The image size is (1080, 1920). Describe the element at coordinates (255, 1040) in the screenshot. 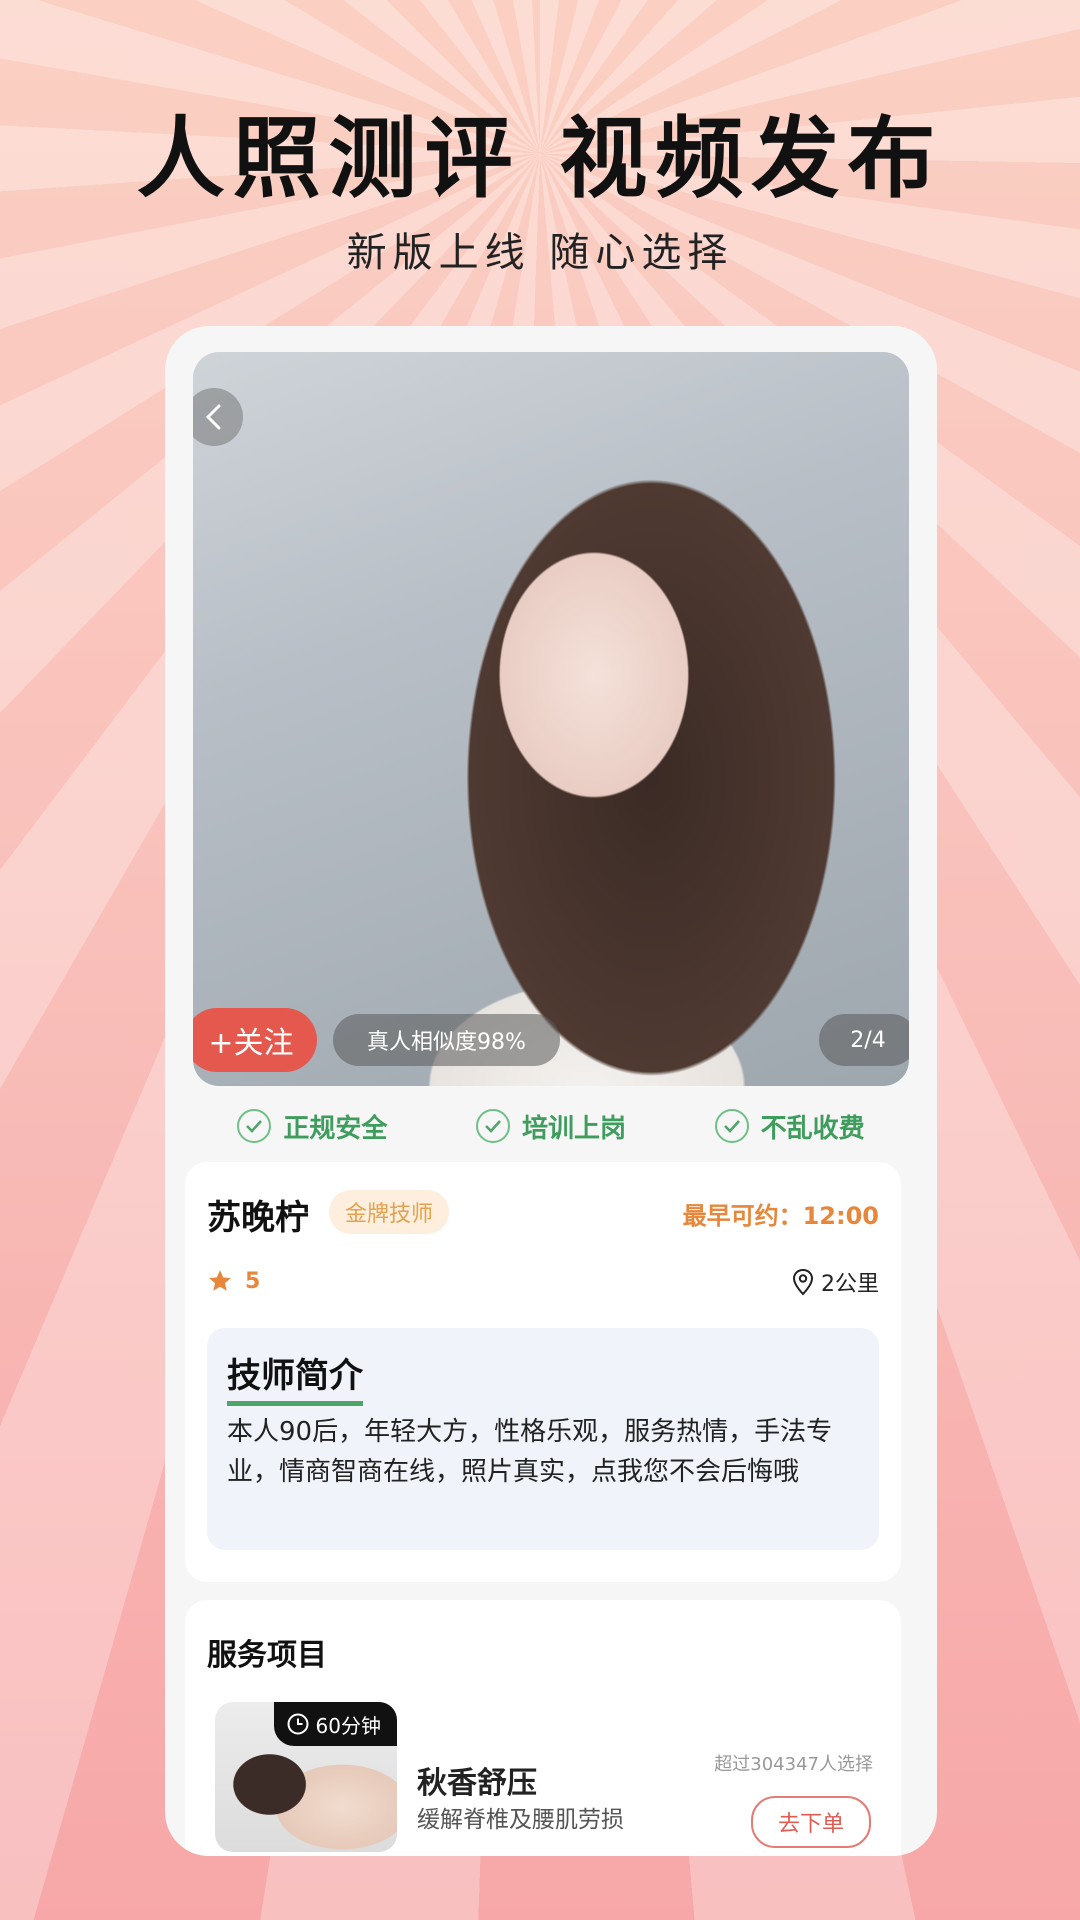

I see `follow-button: +关注` at that location.